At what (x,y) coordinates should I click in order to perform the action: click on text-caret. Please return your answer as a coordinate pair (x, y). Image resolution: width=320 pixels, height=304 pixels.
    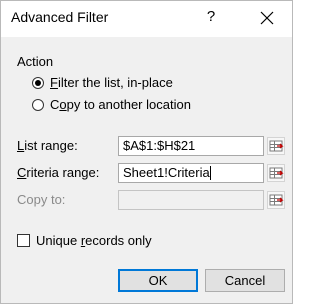
    Looking at the image, I should click on (210, 173).